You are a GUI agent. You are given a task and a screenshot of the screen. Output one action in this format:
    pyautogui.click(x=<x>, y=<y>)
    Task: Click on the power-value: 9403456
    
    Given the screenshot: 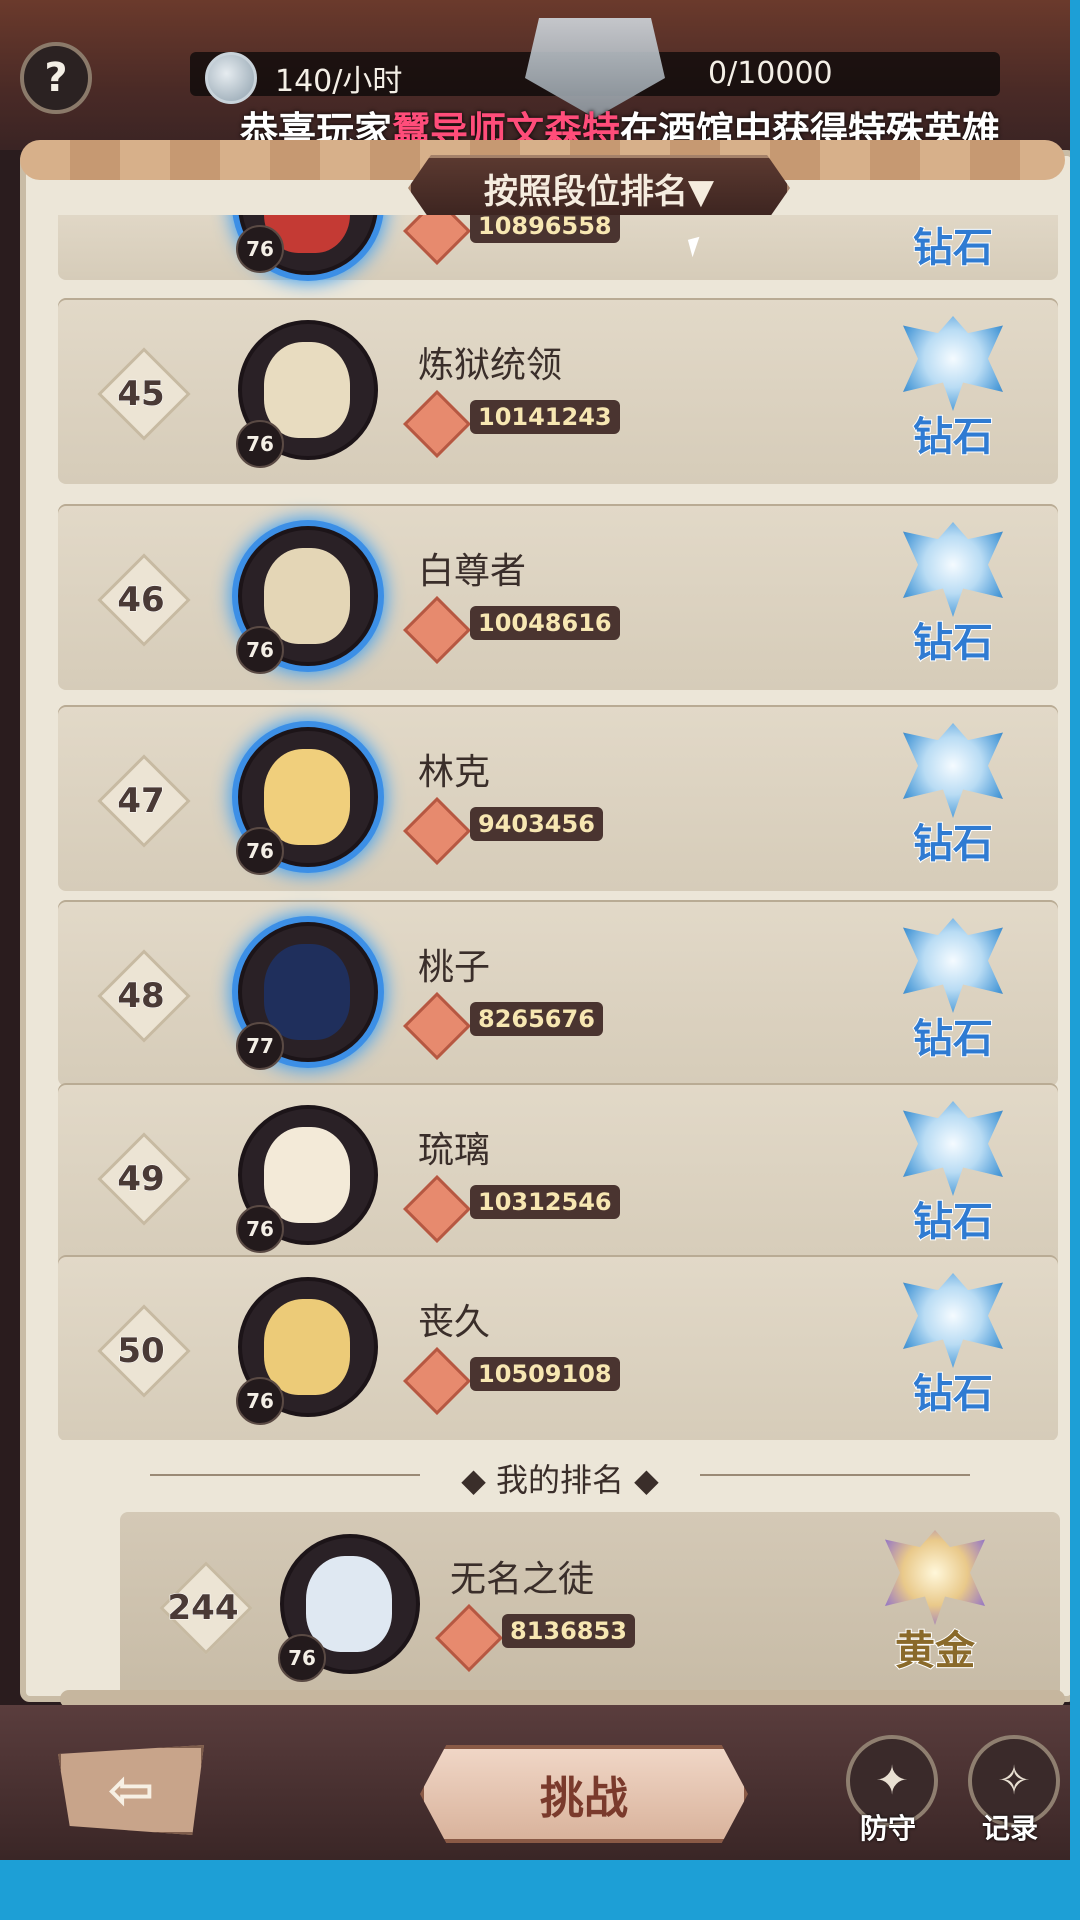 What is the action you would take?
    pyautogui.click(x=536, y=824)
    